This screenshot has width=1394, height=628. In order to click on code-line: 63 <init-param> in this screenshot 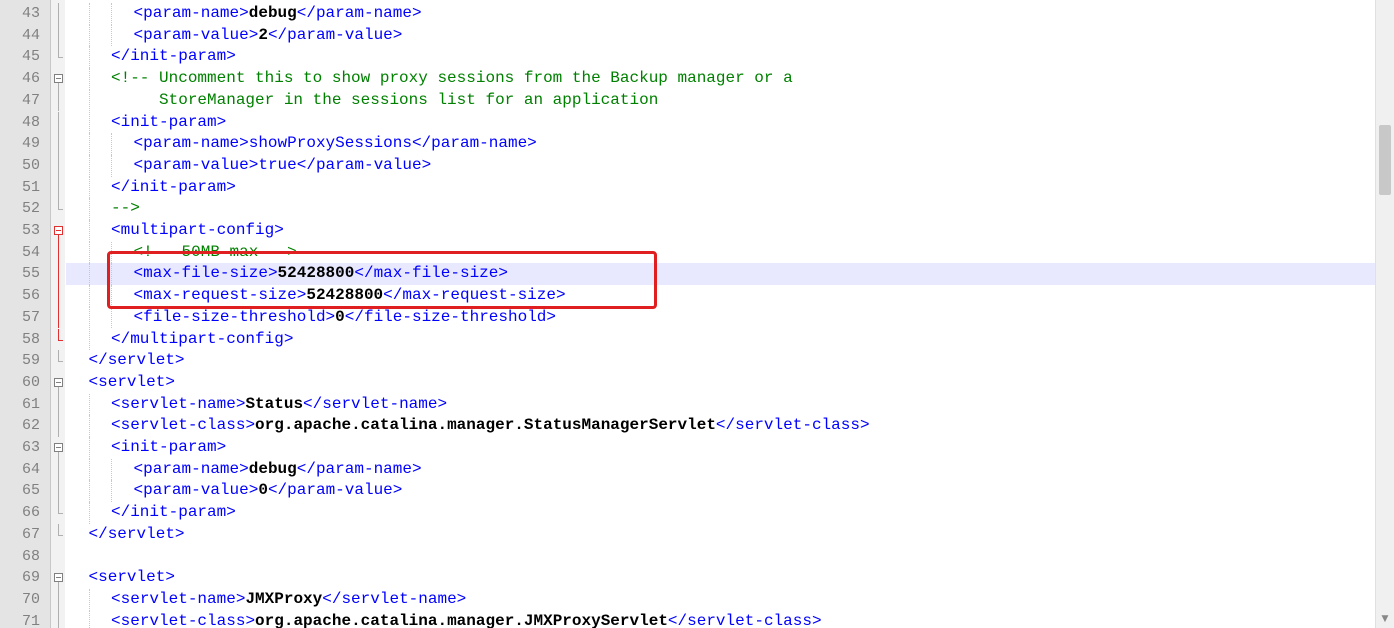, I will do `click(688, 448)`.